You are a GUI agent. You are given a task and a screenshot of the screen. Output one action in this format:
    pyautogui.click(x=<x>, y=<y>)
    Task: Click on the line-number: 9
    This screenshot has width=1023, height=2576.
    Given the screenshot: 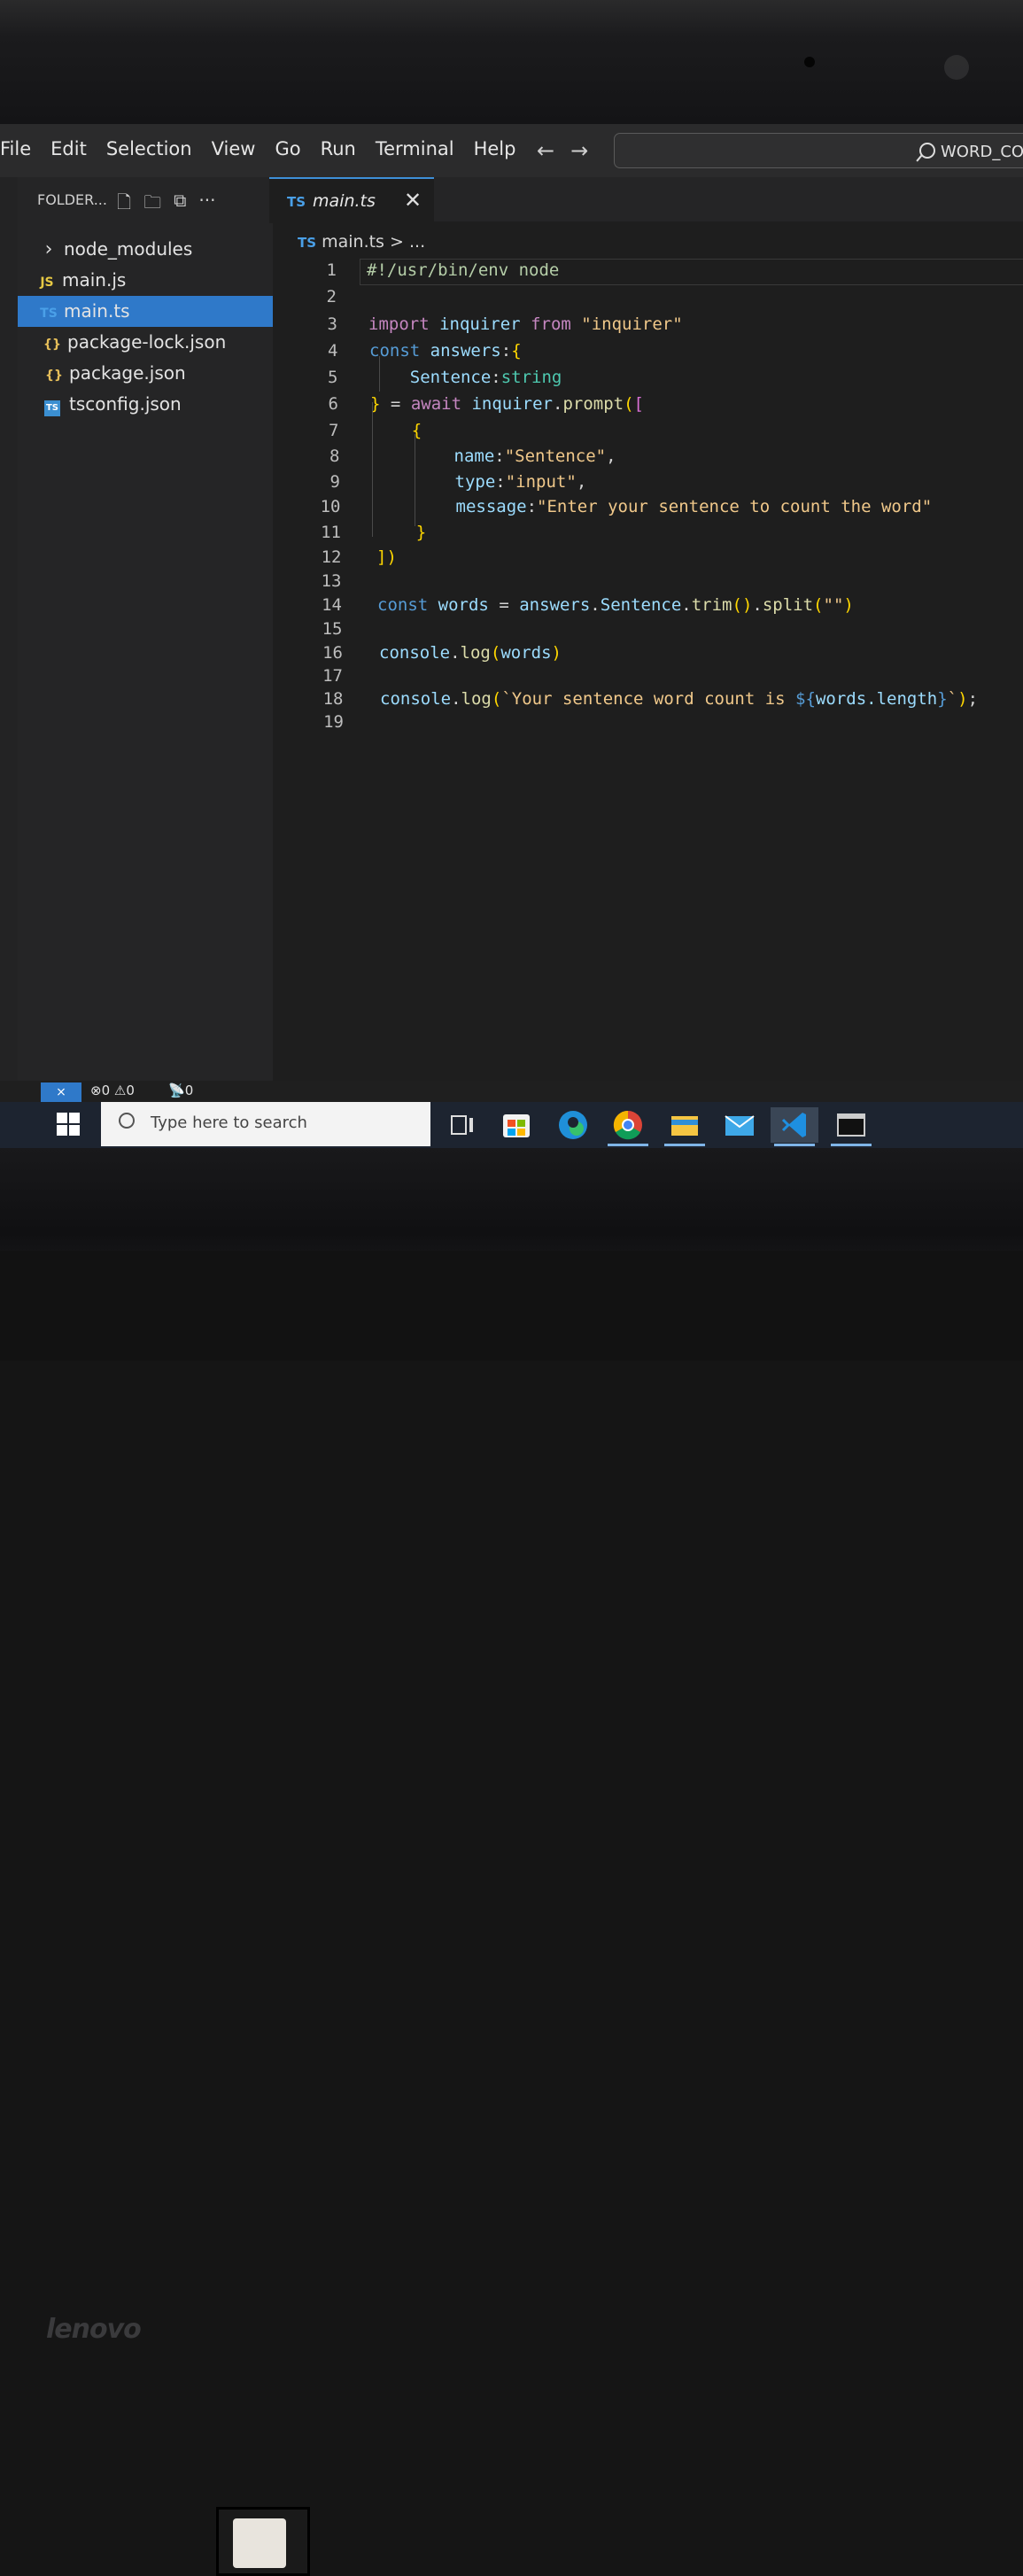 What is the action you would take?
    pyautogui.click(x=334, y=482)
    